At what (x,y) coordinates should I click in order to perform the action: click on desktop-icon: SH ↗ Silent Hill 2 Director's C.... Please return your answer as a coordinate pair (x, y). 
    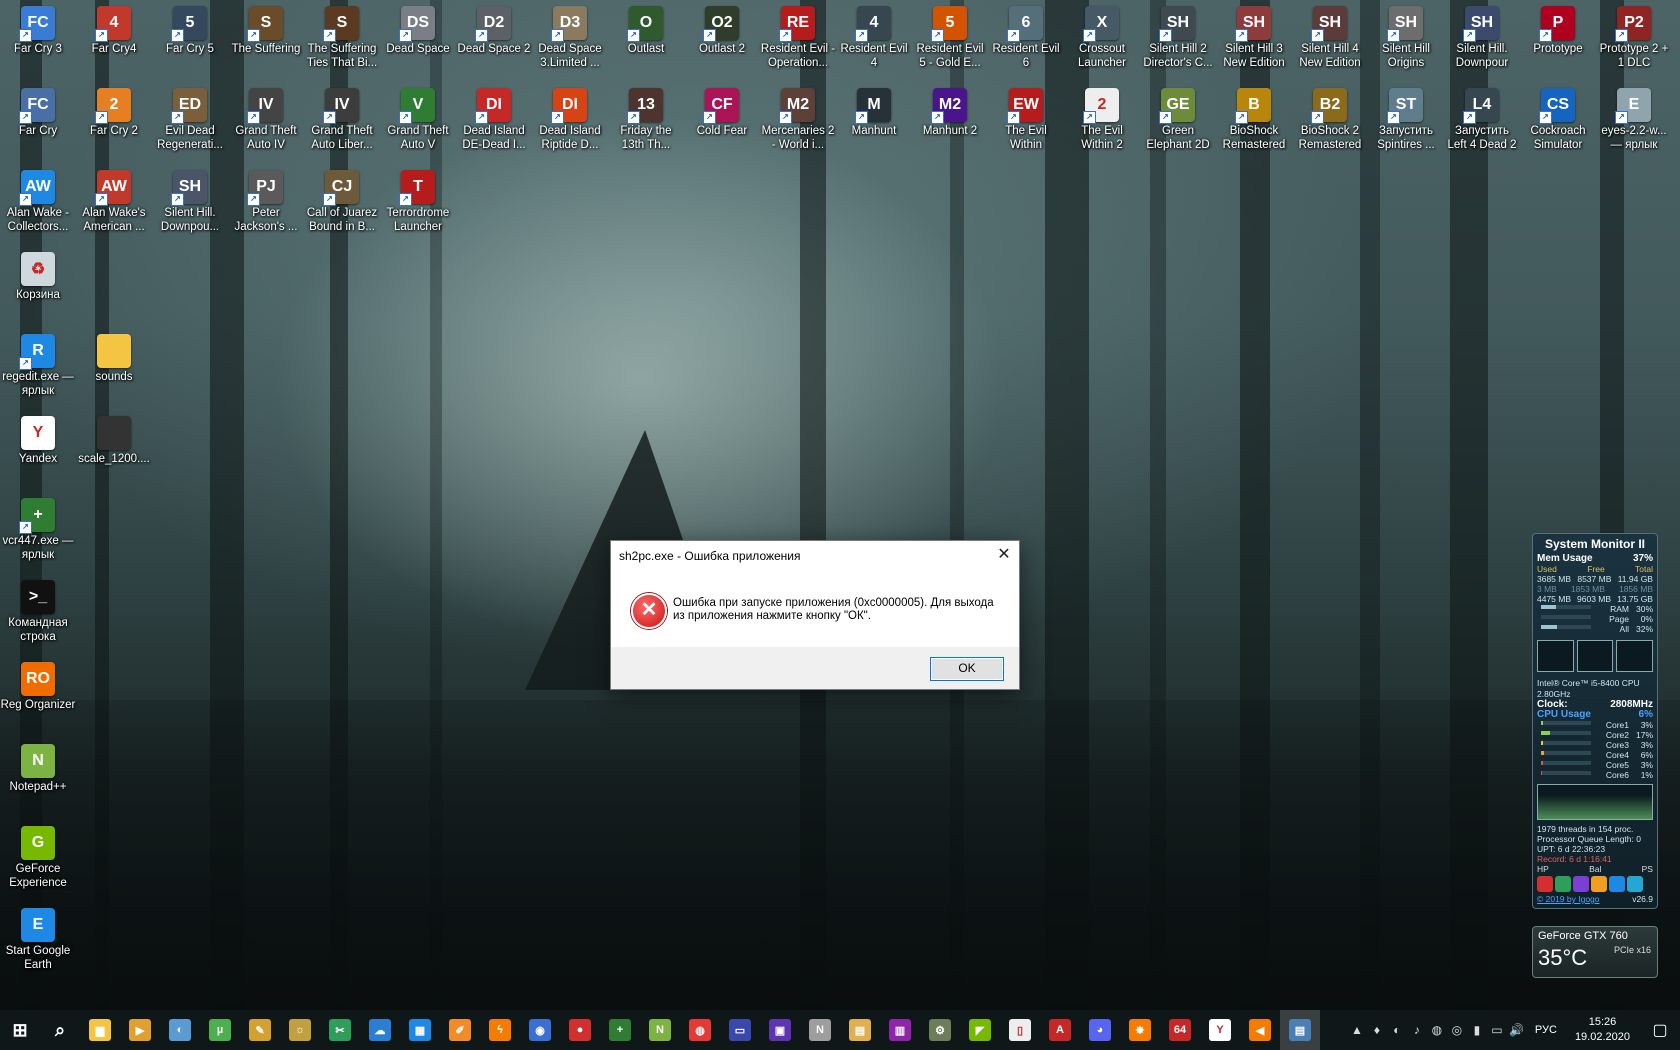
    Looking at the image, I should click on (1178, 38).